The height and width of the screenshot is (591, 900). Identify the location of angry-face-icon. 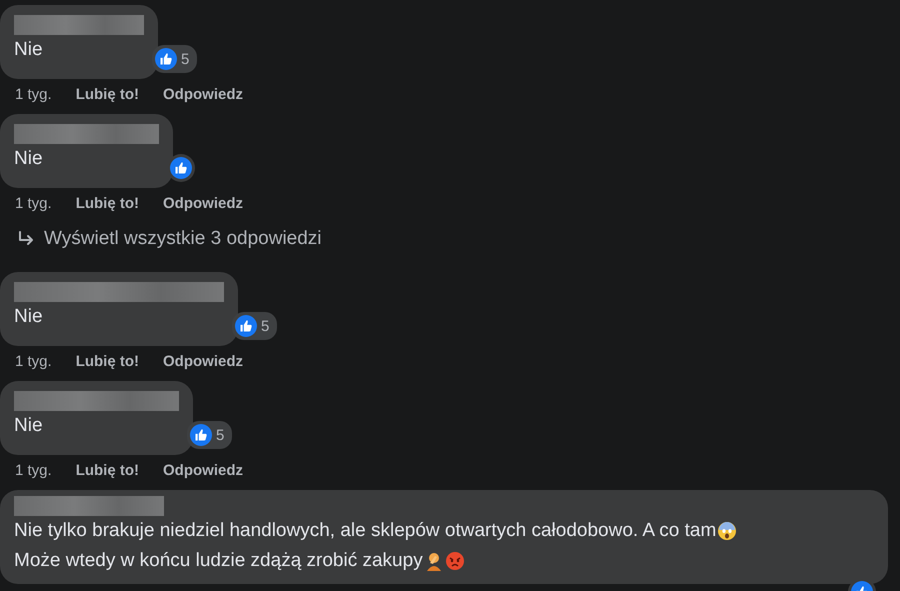
(454, 561).